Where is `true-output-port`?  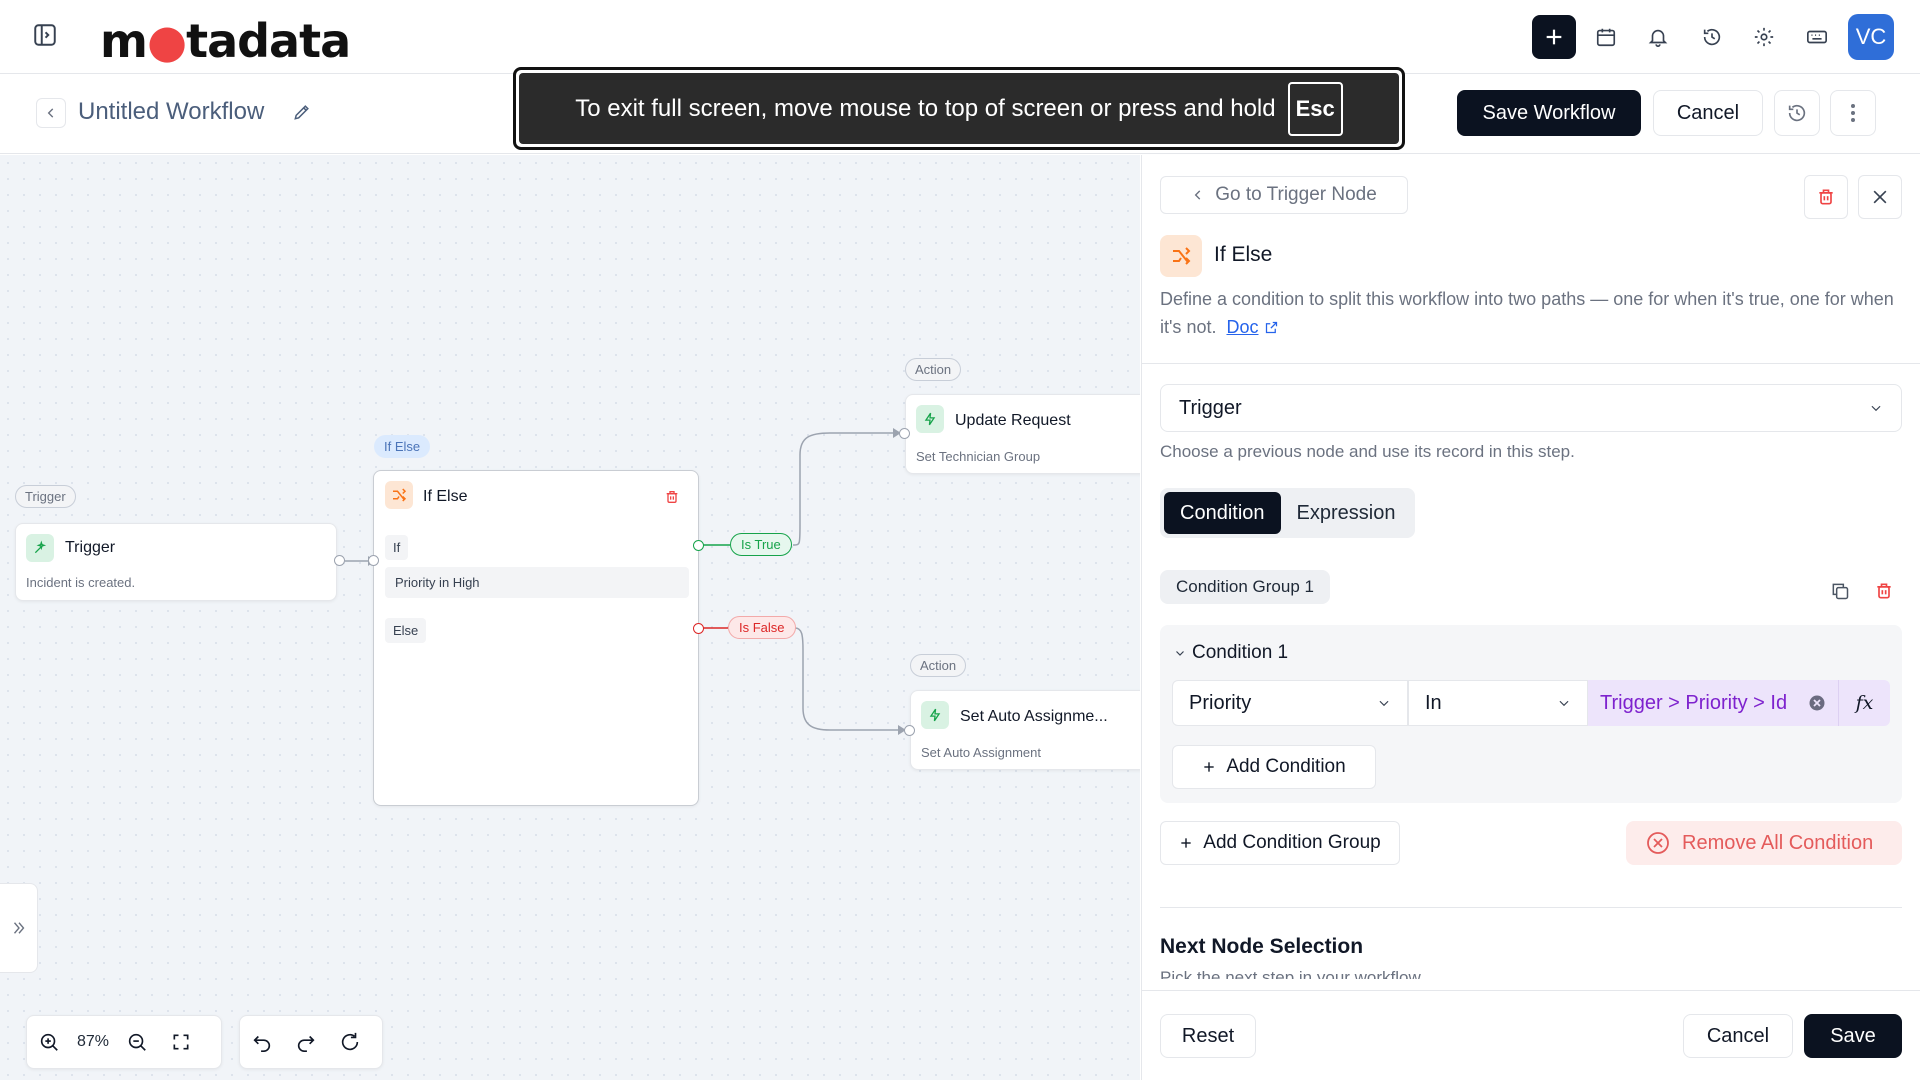
true-output-port is located at coordinates (698, 545).